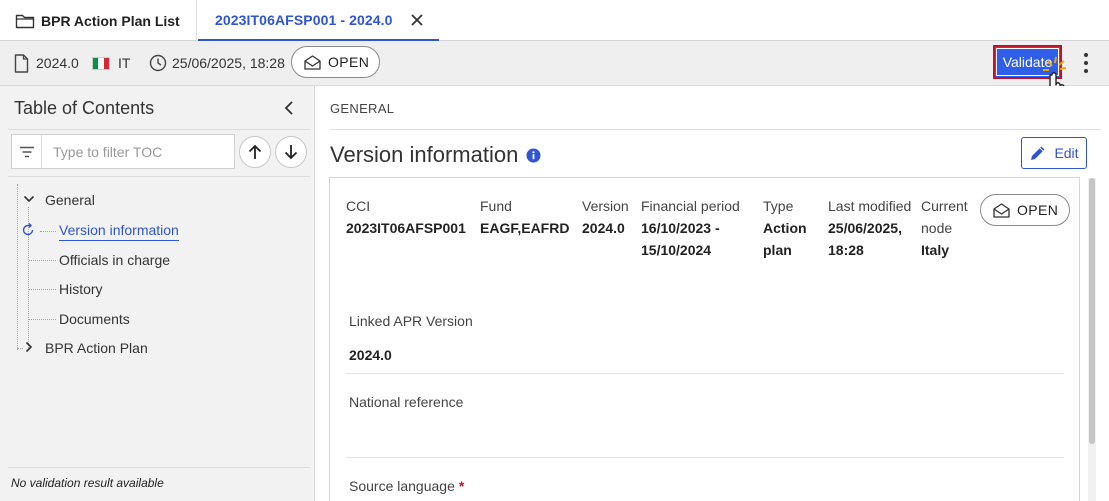 This screenshot has width=1109, height=501. What do you see at coordinates (524, 217) in the screenshot?
I see `field-fund: Fund EAGF,EAFRD` at bounding box center [524, 217].